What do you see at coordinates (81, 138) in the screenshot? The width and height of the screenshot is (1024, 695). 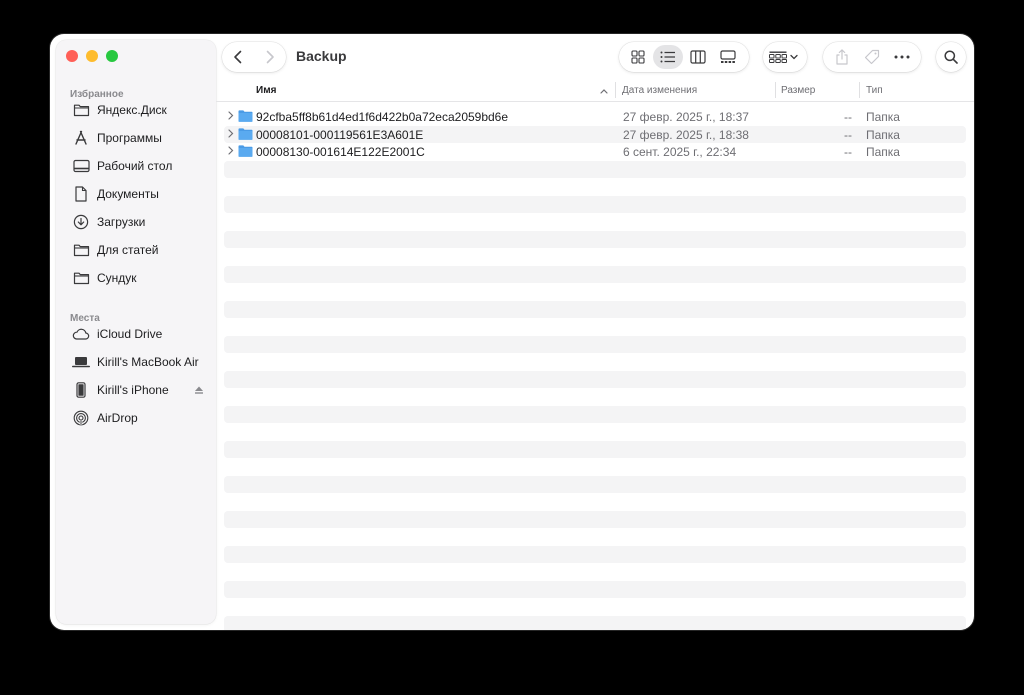 I see `applications-icon` at bounding box center [81, 138].